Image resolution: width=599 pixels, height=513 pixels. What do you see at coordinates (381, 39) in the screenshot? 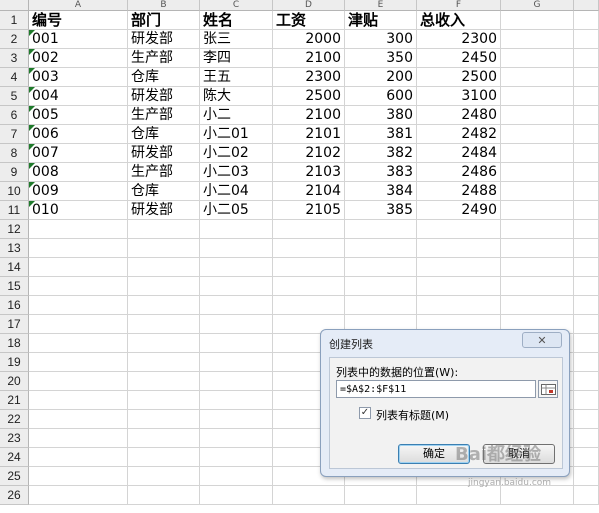
I see `table-cell: 300` at bounding box center [381, 39].